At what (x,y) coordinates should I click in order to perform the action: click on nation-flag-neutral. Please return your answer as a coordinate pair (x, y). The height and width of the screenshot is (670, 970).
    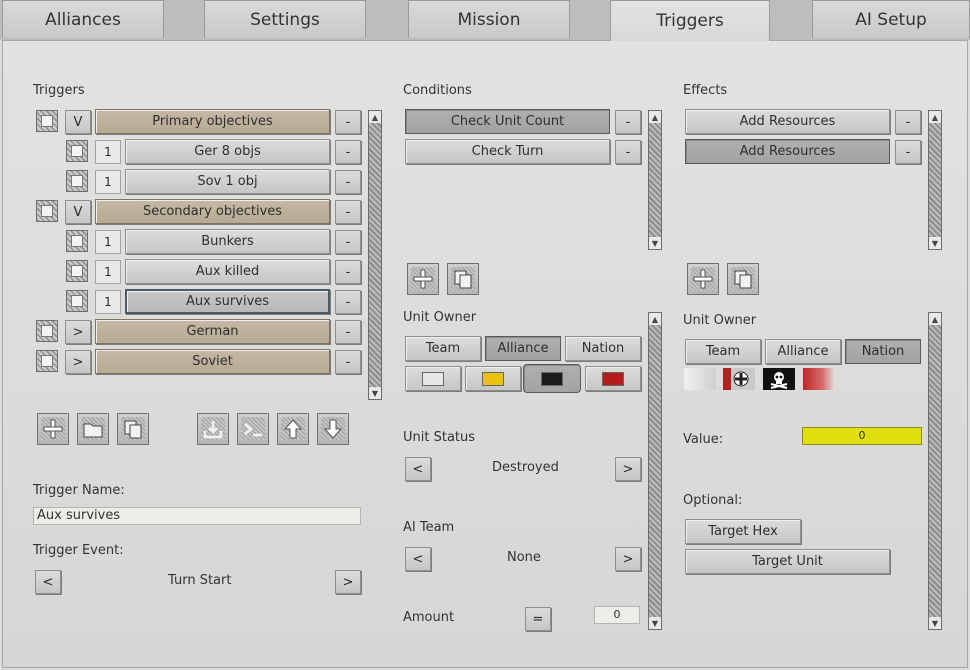
    Looking at the image, I should click on (700, 379).